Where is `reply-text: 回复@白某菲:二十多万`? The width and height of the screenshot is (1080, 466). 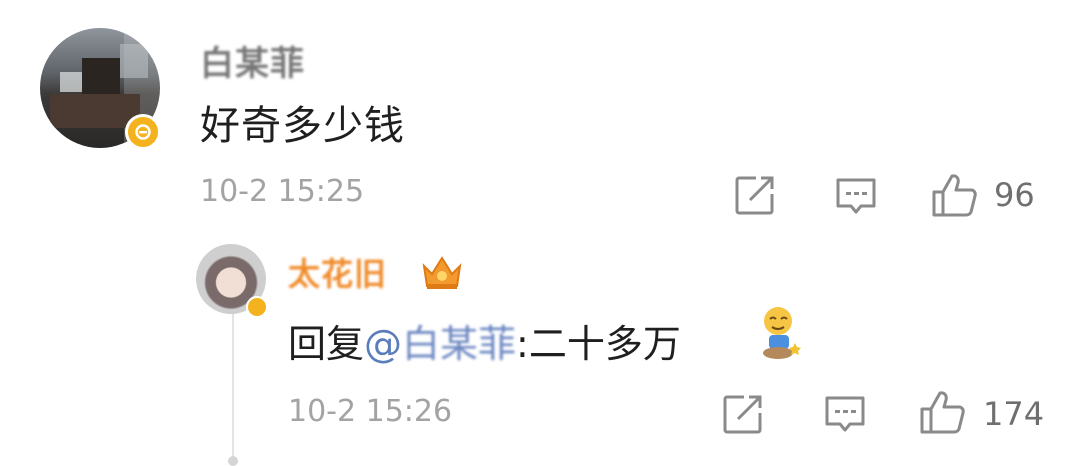
reply-text: 回复@白某菲:二十多万 is located at coordinates (484, 340).